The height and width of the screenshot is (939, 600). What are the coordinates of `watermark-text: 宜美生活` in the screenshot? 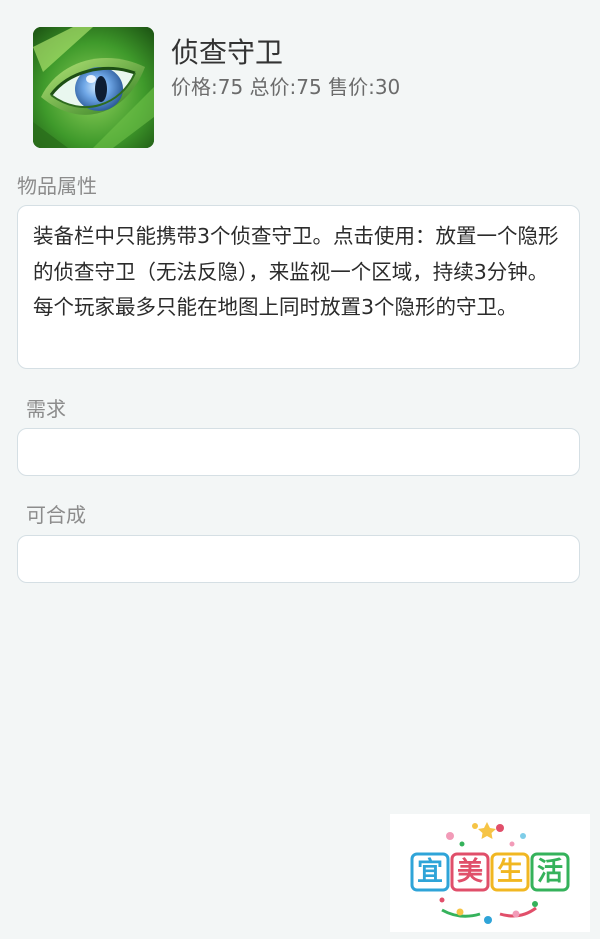 It's located at (492, 872).